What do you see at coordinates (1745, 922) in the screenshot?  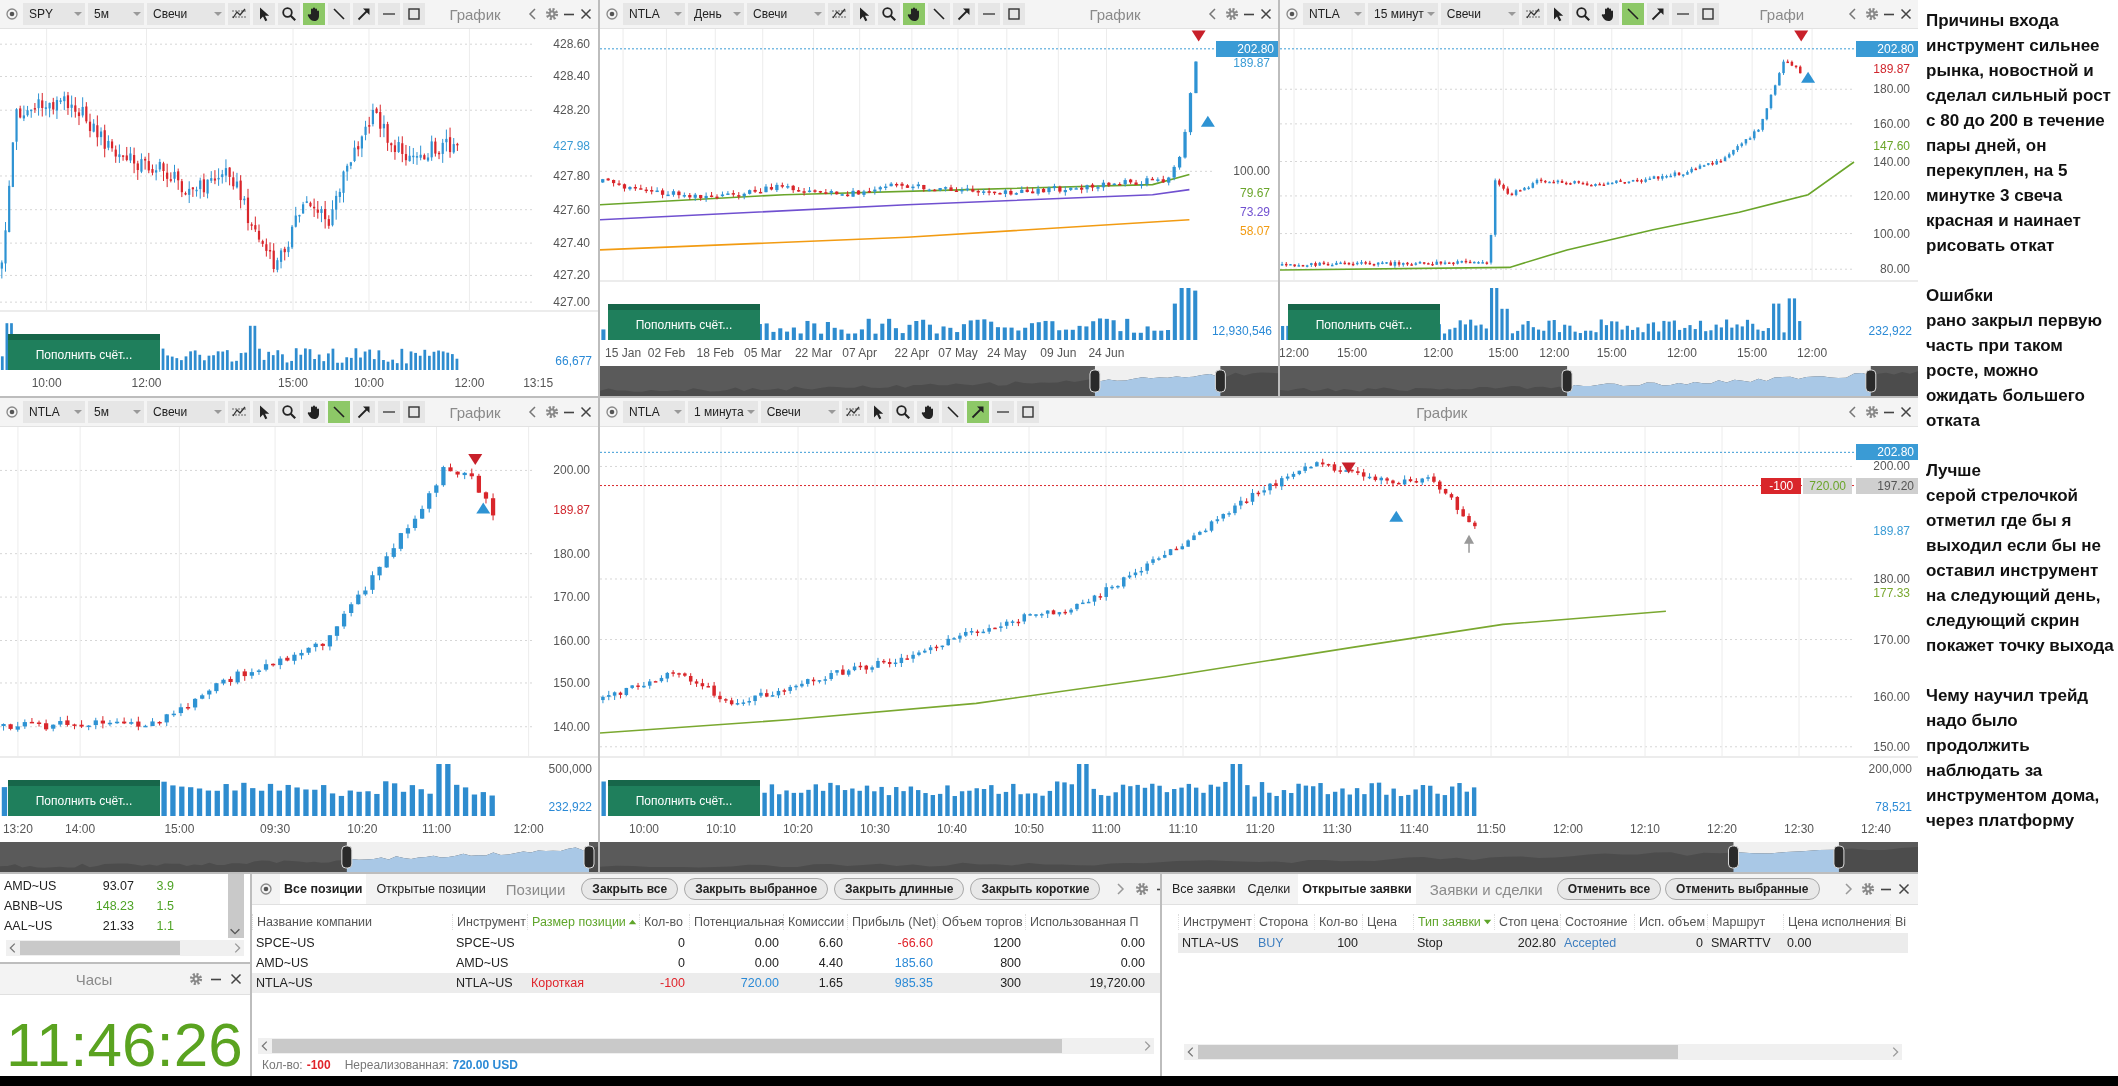 I see `column-header: Маршрут` at bounding box center [1745, 922].